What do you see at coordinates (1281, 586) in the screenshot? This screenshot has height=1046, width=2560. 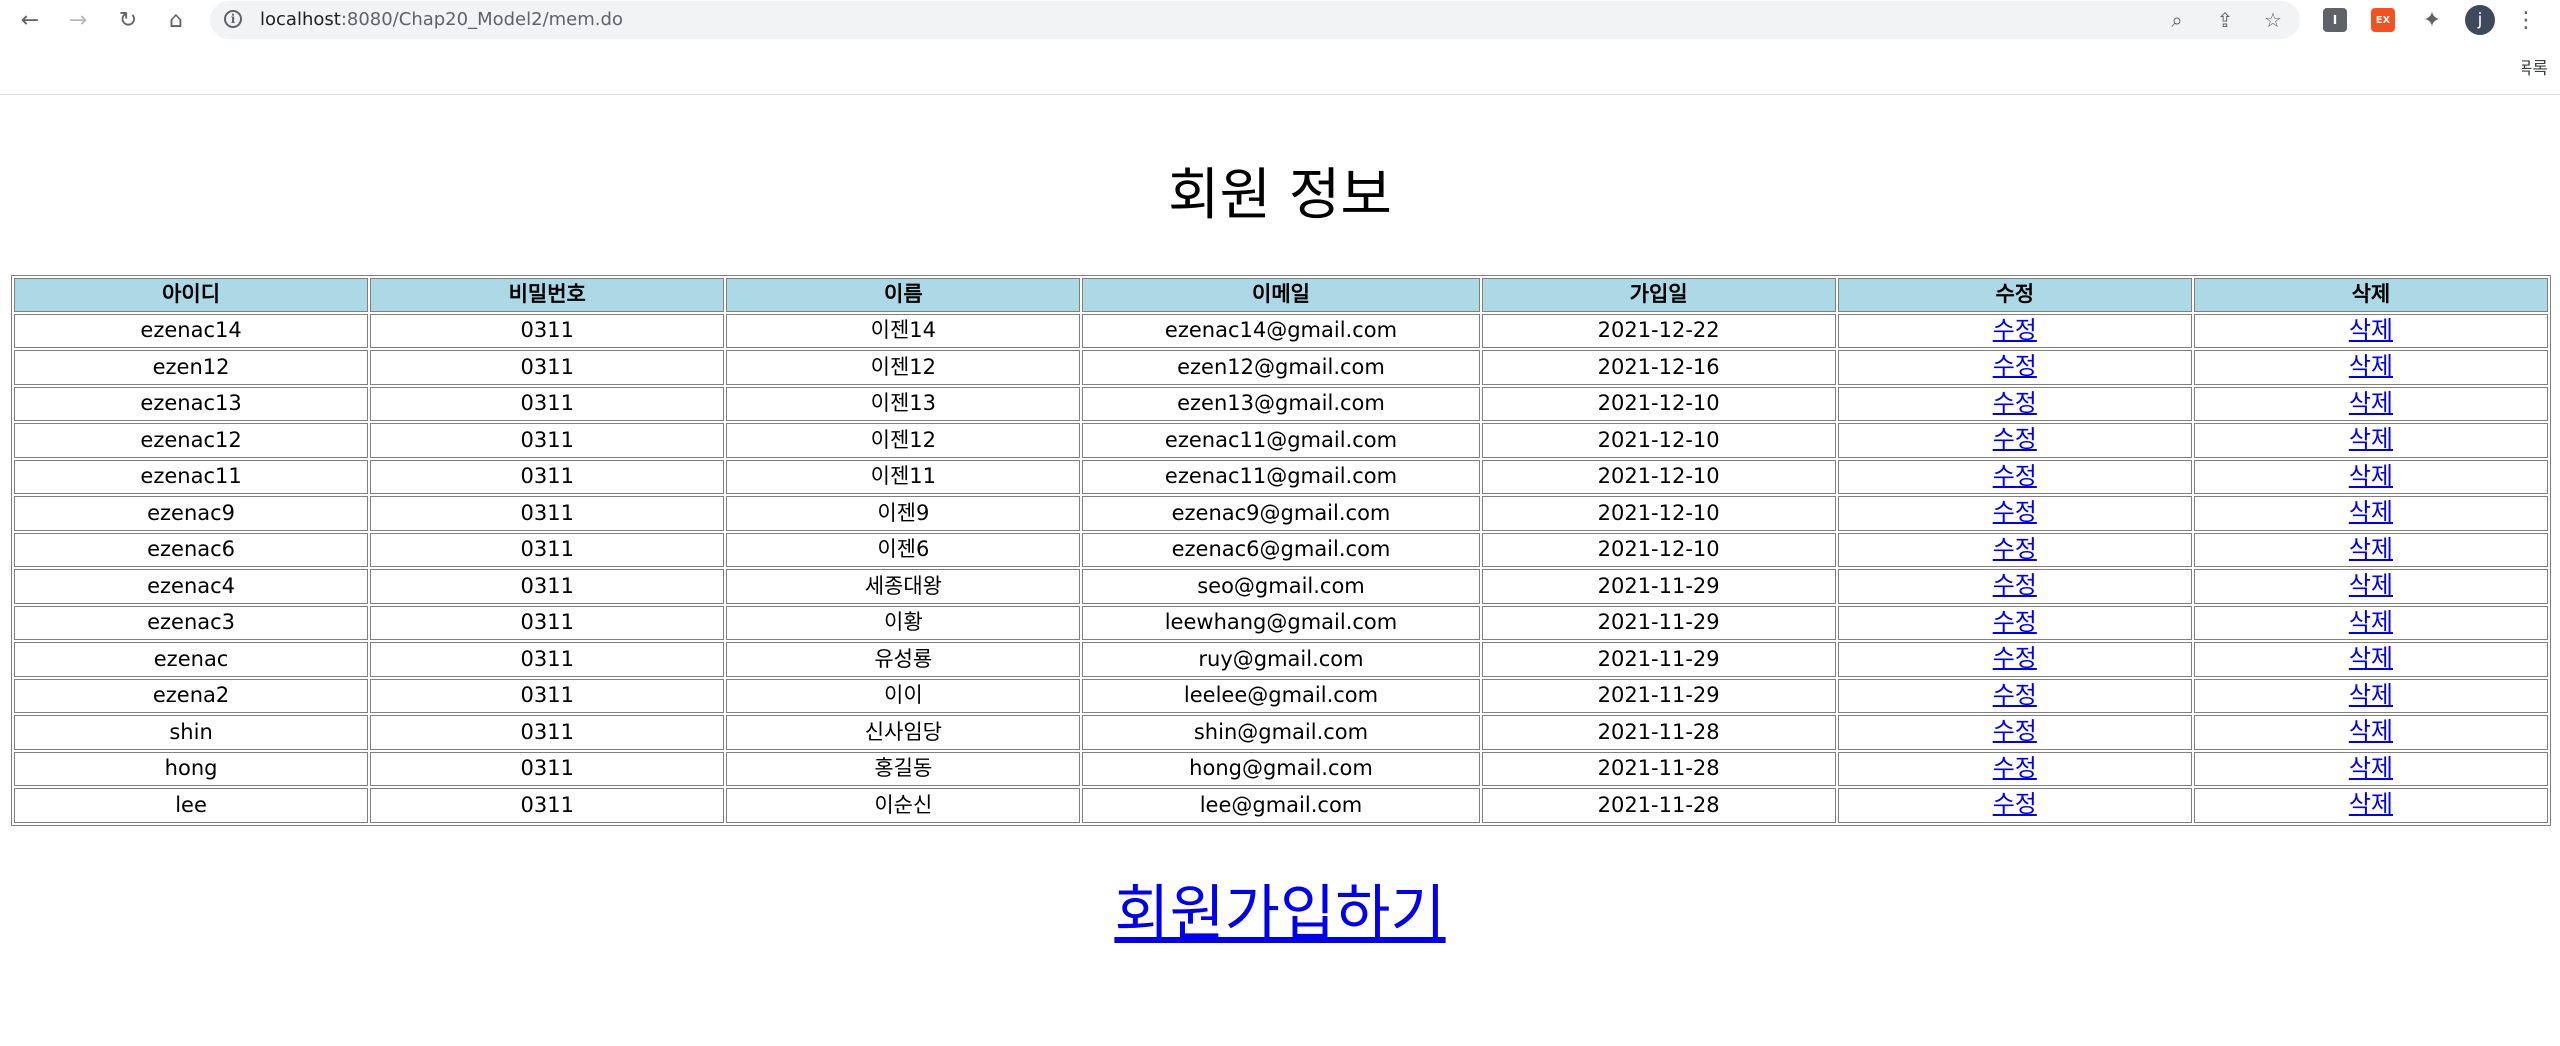 I see `cell-email: seo@gmail.com` at bounding box center [1281, 586].